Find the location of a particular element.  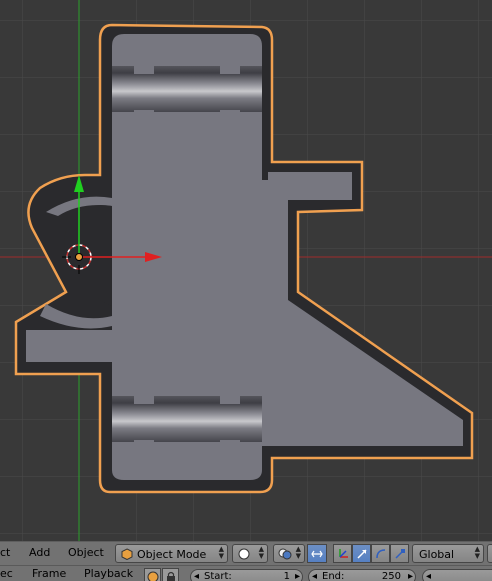

pivot-point-icon is located at coordinates (285, 554).